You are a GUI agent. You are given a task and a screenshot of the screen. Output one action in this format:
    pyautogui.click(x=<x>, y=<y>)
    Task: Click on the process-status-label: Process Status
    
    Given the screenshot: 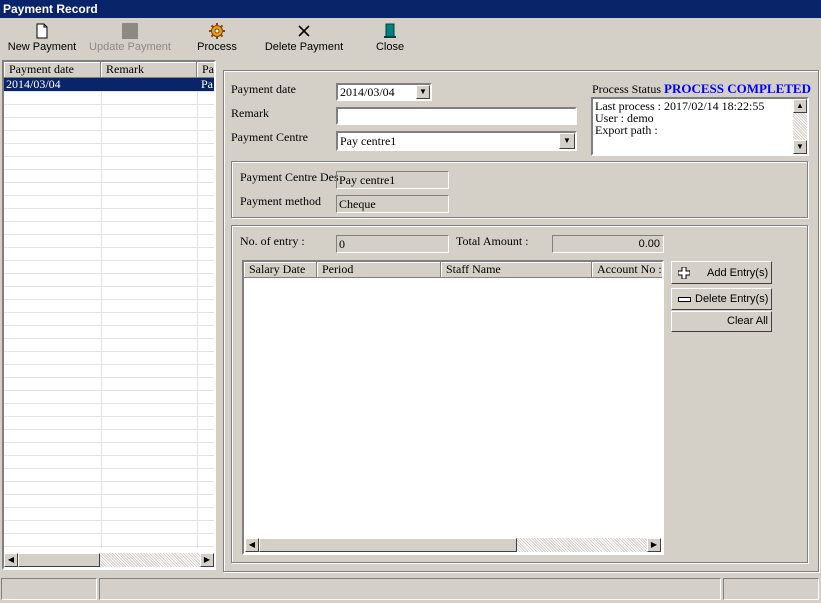 What is the action you would take?
    pyautogui.click(x=626, y=89)
    